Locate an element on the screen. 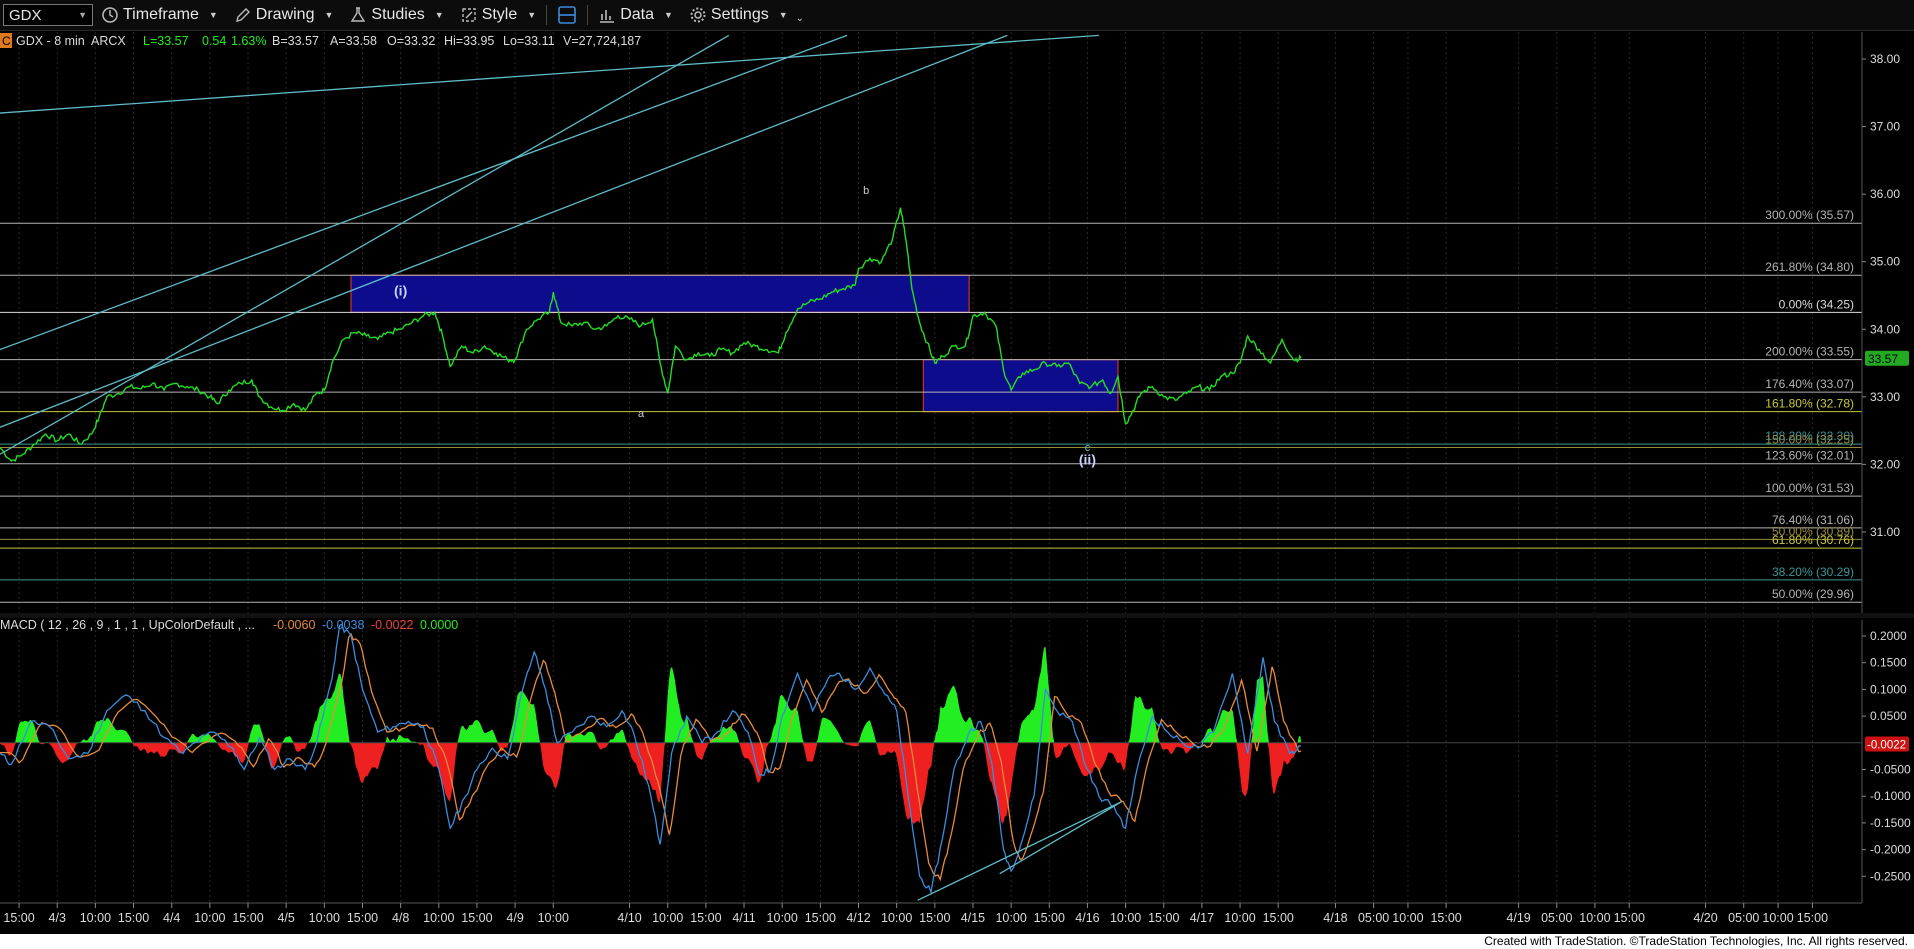 This screenshot has width=1914, height=949. quote-last: L=33.57 is located at coordinates (166, 41).